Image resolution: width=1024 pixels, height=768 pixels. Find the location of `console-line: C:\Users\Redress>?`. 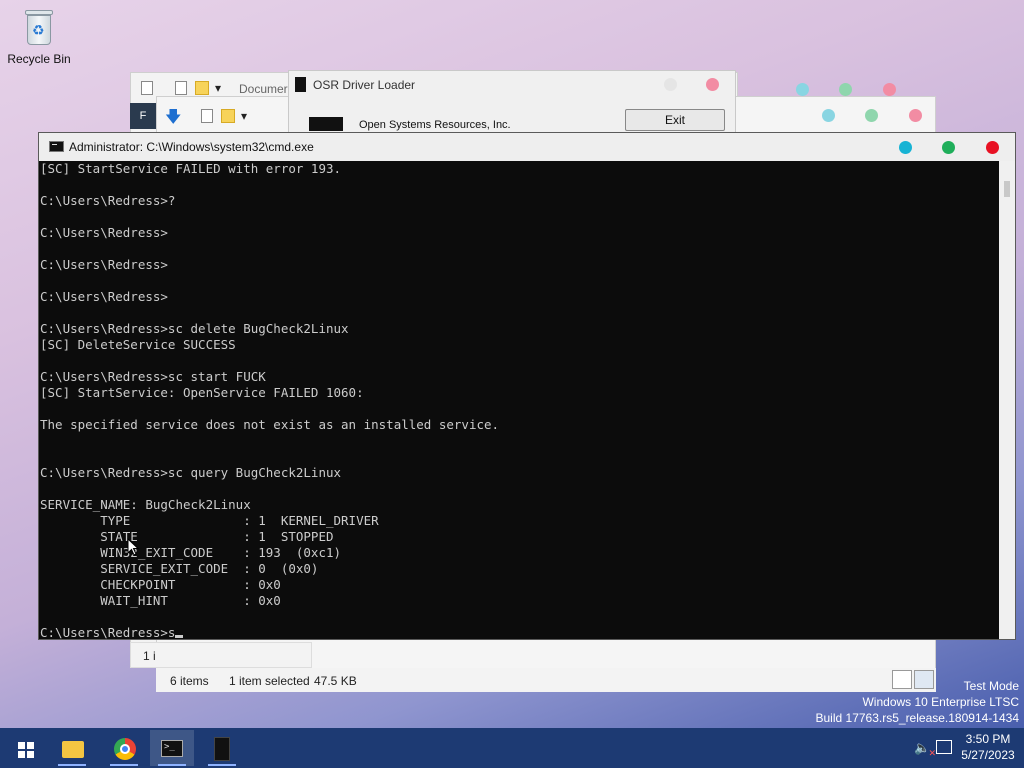

console-line: C:\Users\Redress>? is located at coordinates (108, 200).